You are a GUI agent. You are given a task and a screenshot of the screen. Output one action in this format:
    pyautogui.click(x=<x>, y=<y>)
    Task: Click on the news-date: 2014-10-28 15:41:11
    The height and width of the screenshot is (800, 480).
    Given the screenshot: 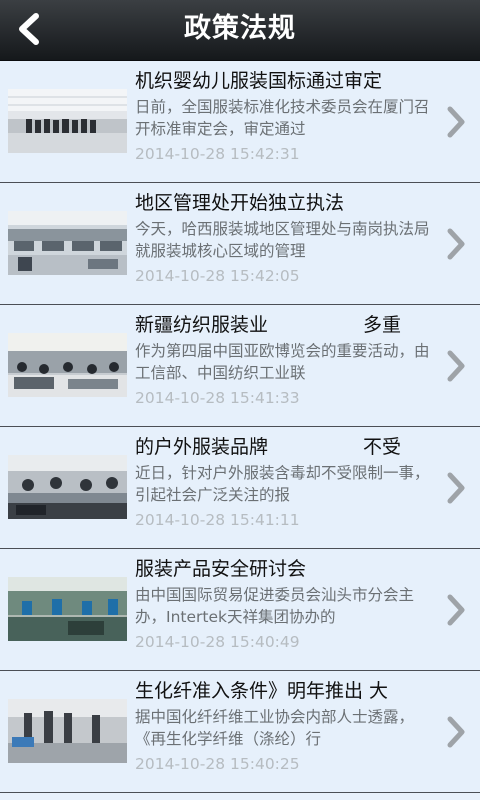 What is the action you would take?
    pyautogui.click(x=217, y=520)
    